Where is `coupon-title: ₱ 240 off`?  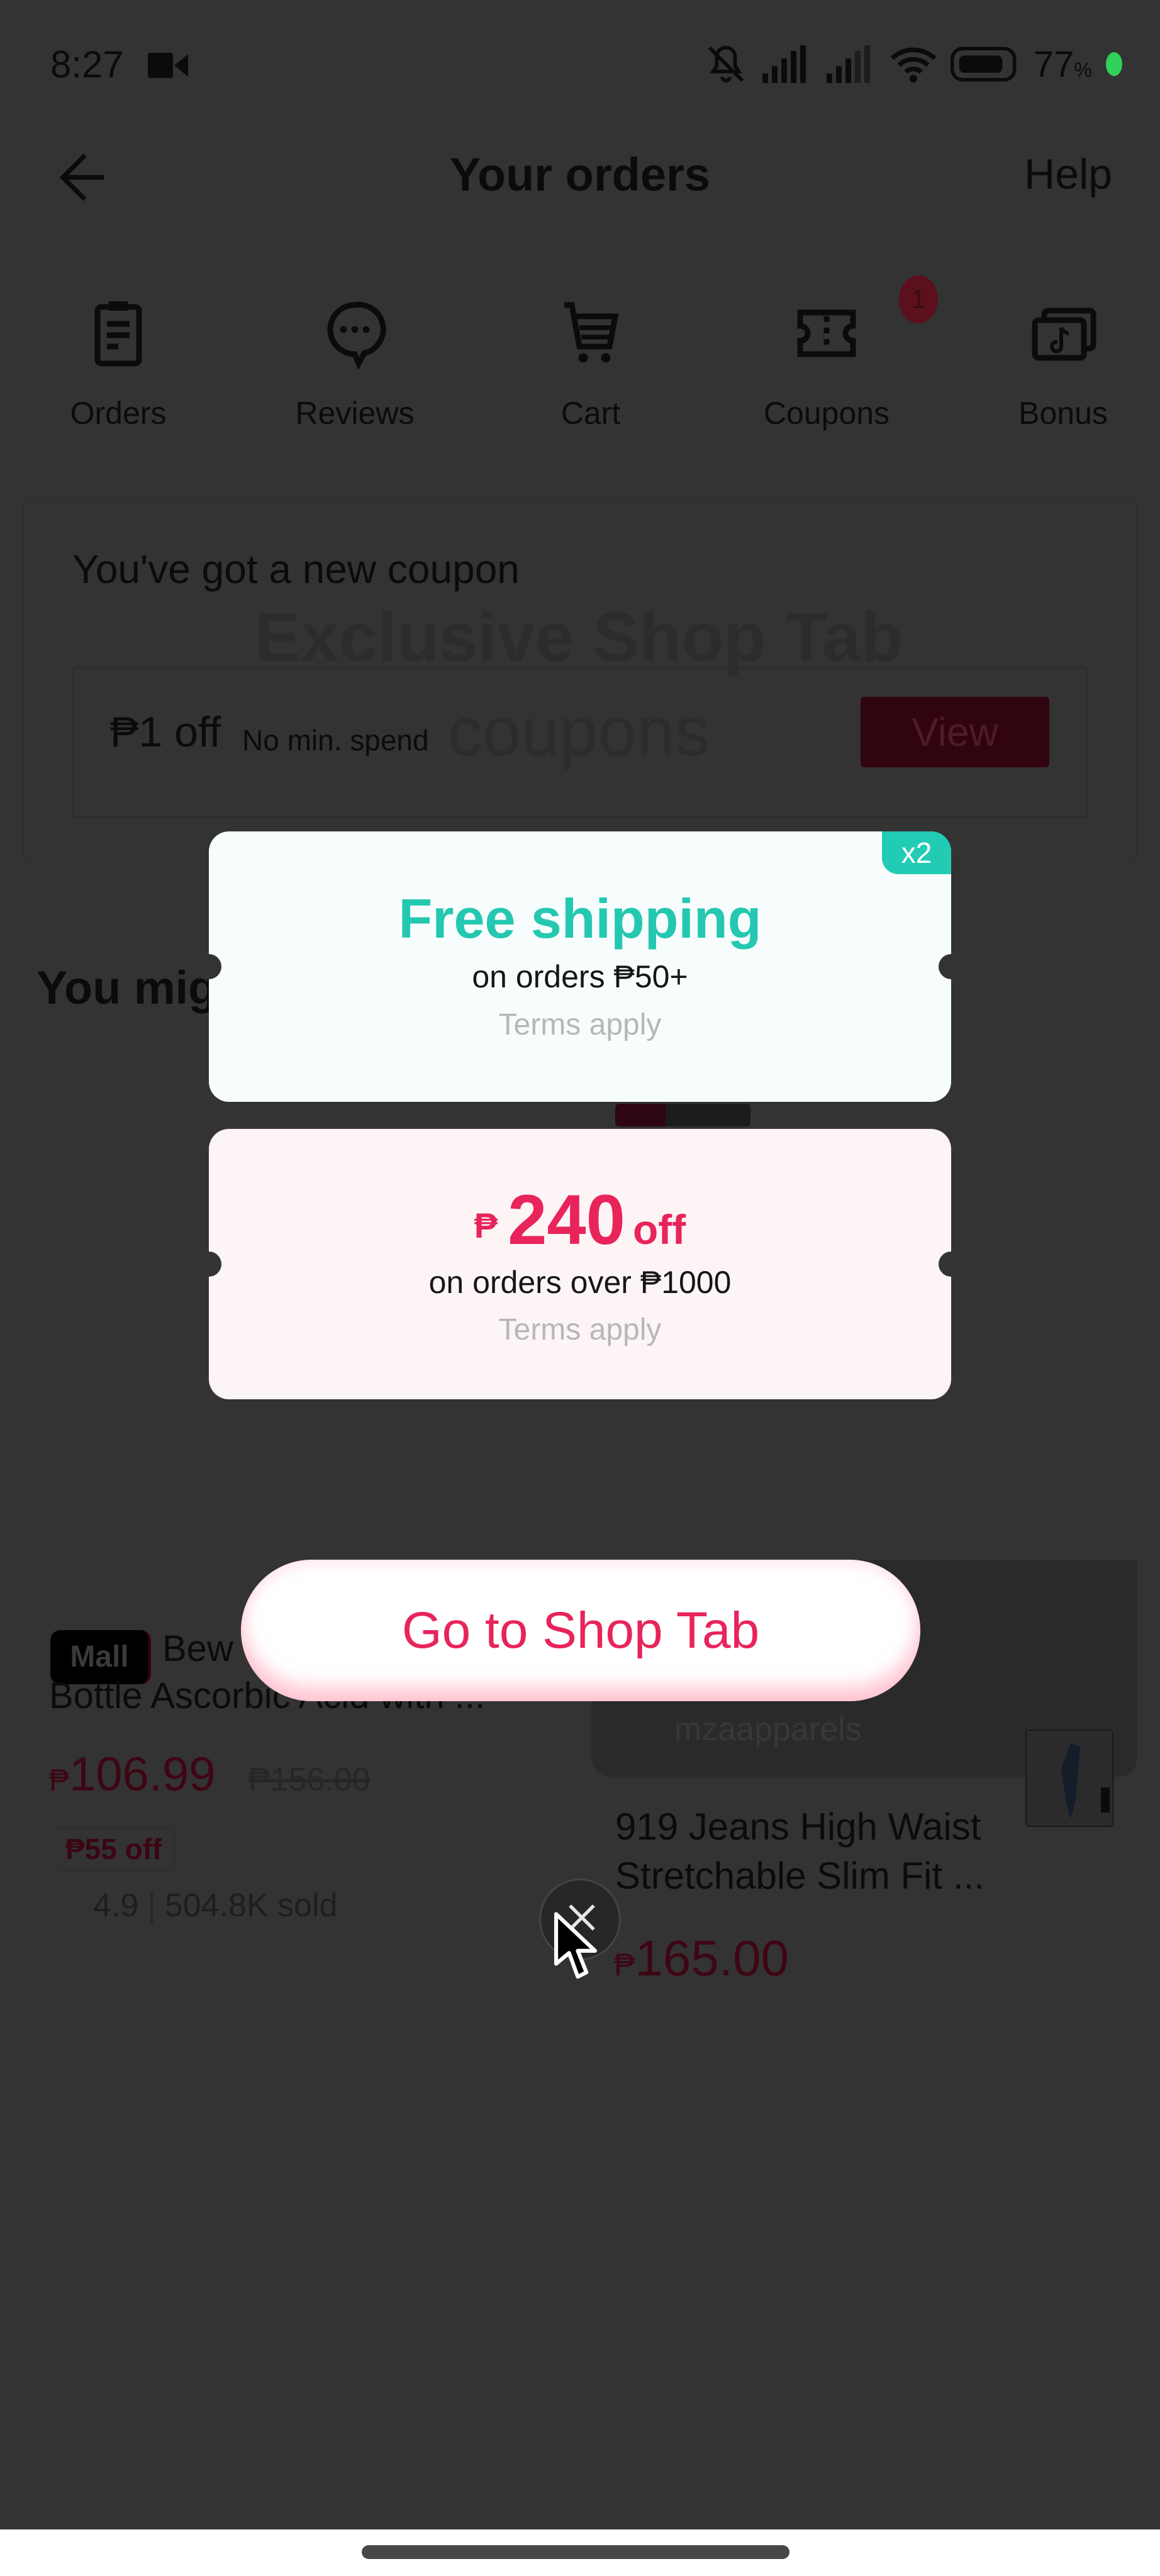
coupon-title: ₱ 240 off is located at coordinates (580, 1219).